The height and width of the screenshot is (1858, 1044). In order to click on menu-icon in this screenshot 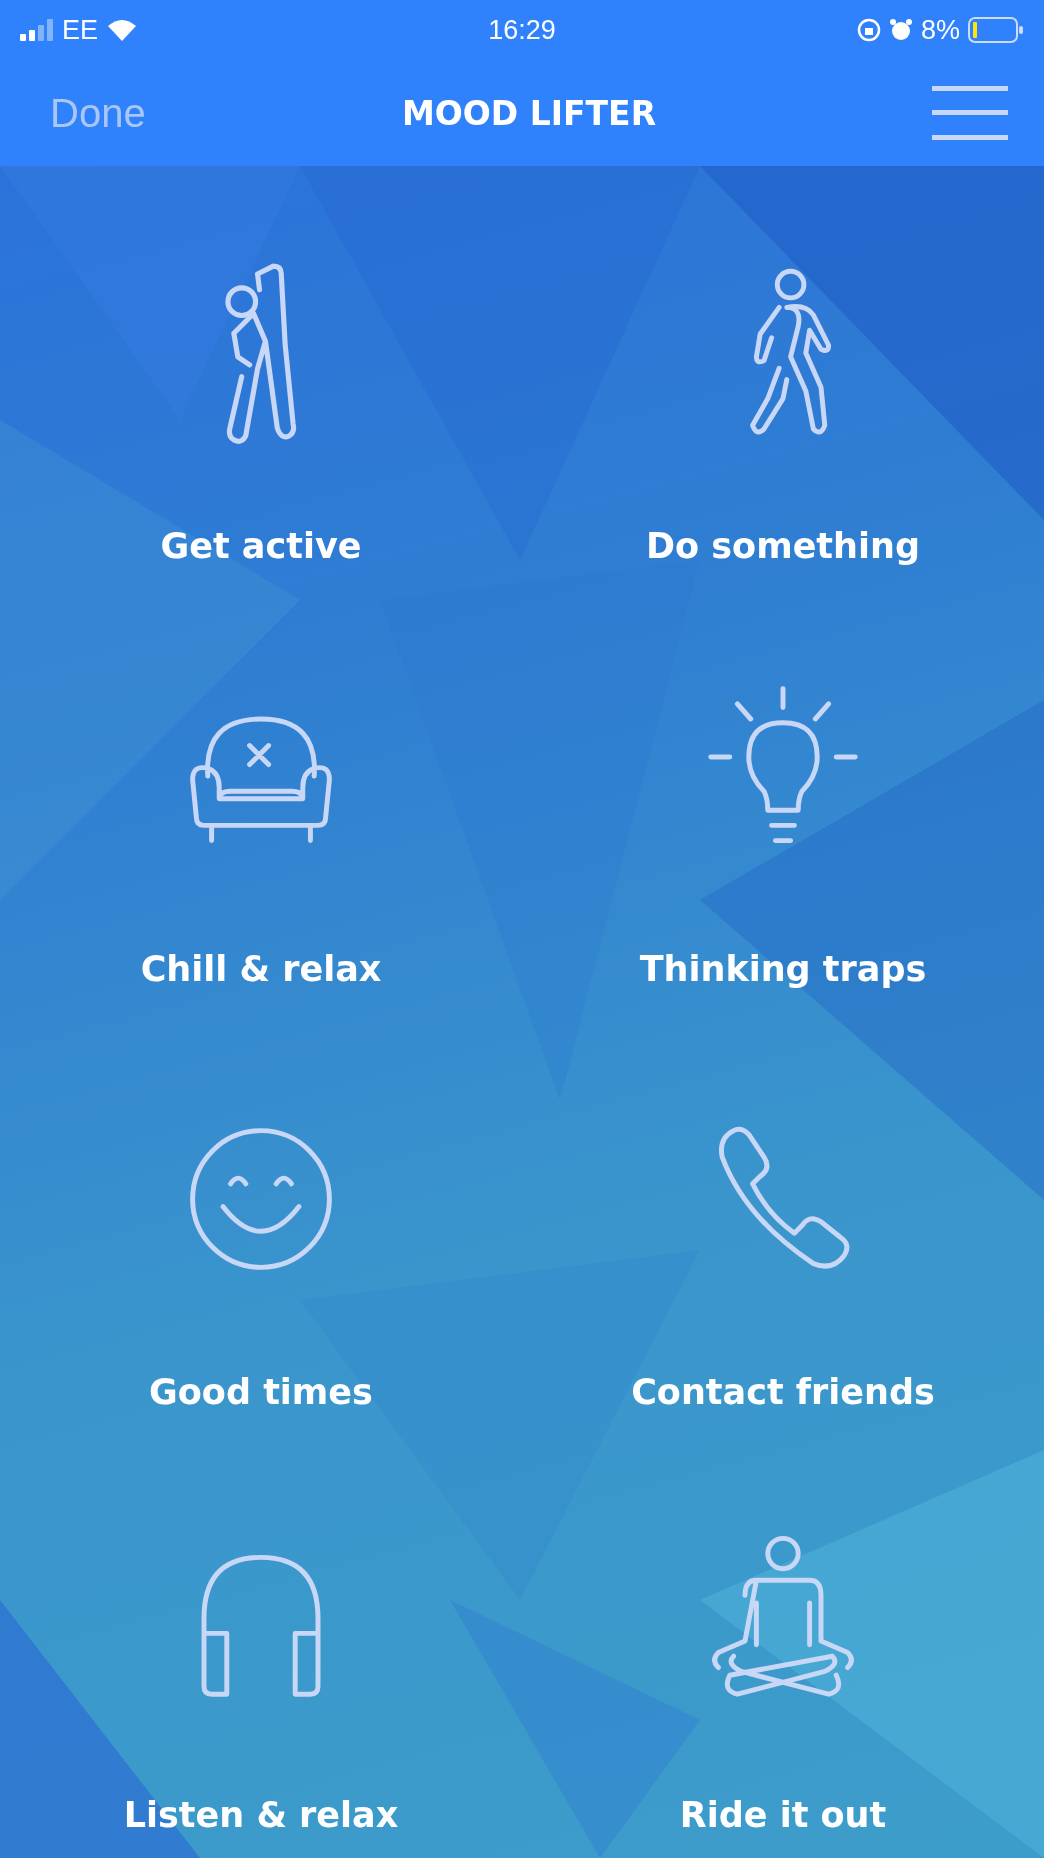, I will do `click(970, 113)`.